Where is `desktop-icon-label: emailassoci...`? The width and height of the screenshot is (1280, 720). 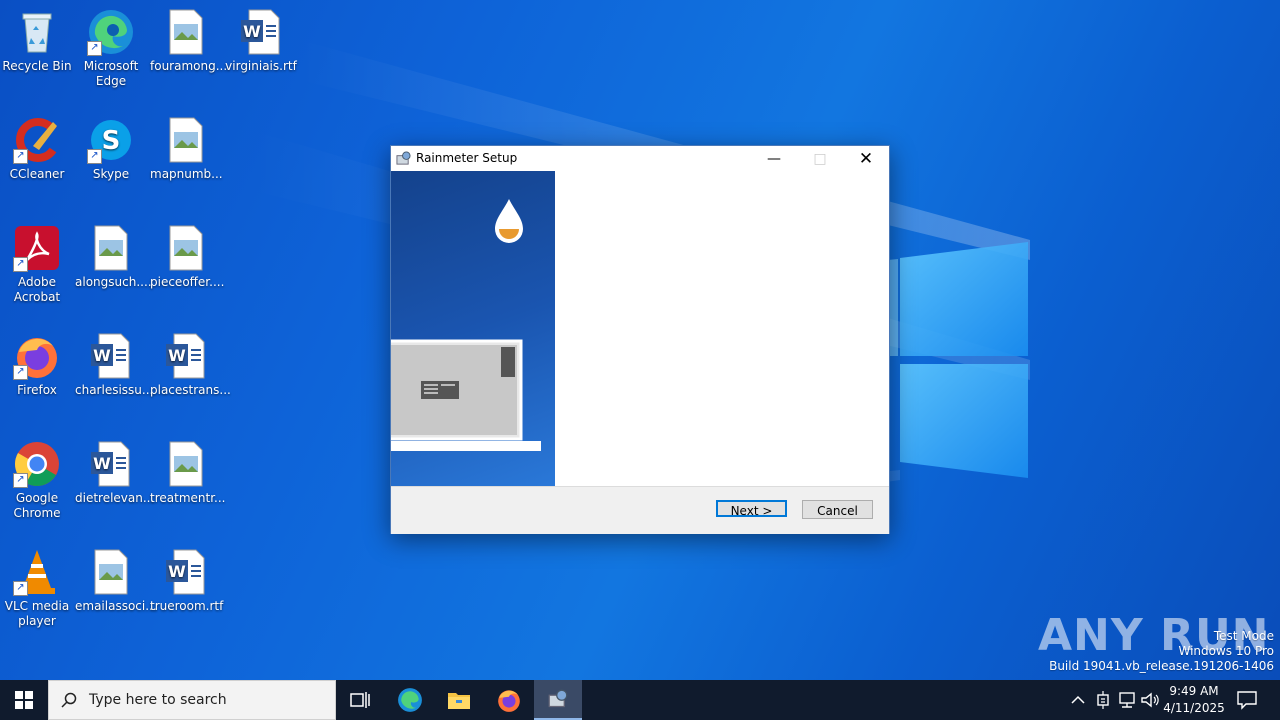
desktop-icon-label: emailassoci... is located at coordinates (116, 606).